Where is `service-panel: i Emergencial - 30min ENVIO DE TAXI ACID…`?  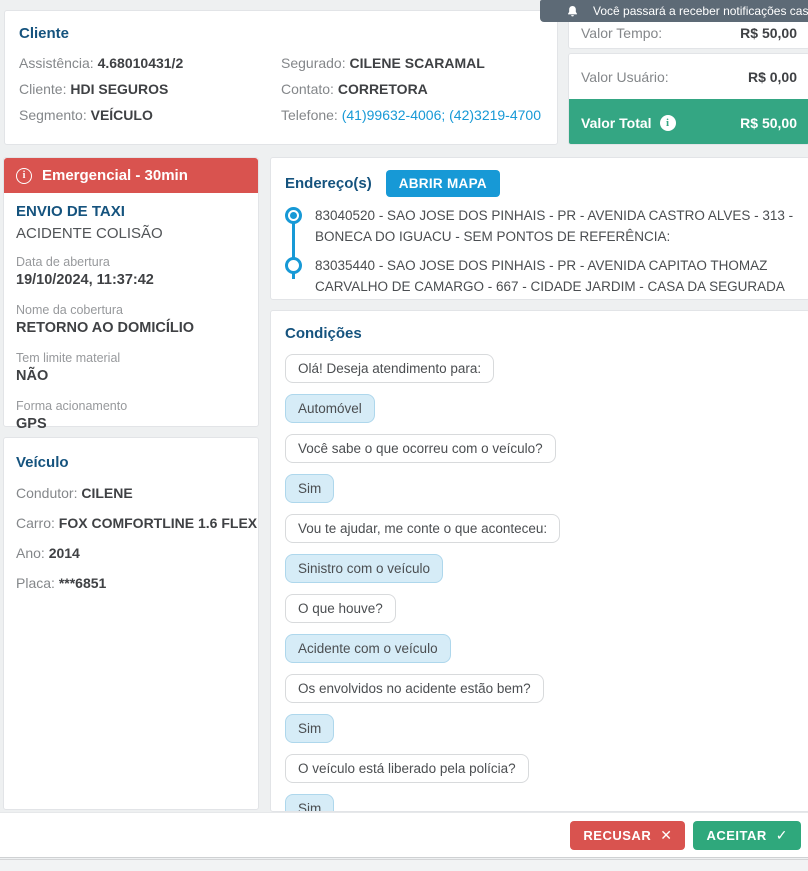 service-panel: i Emergencial - 30min ENVIO DE TAXI ACID… is located at coordinates (131, 294).